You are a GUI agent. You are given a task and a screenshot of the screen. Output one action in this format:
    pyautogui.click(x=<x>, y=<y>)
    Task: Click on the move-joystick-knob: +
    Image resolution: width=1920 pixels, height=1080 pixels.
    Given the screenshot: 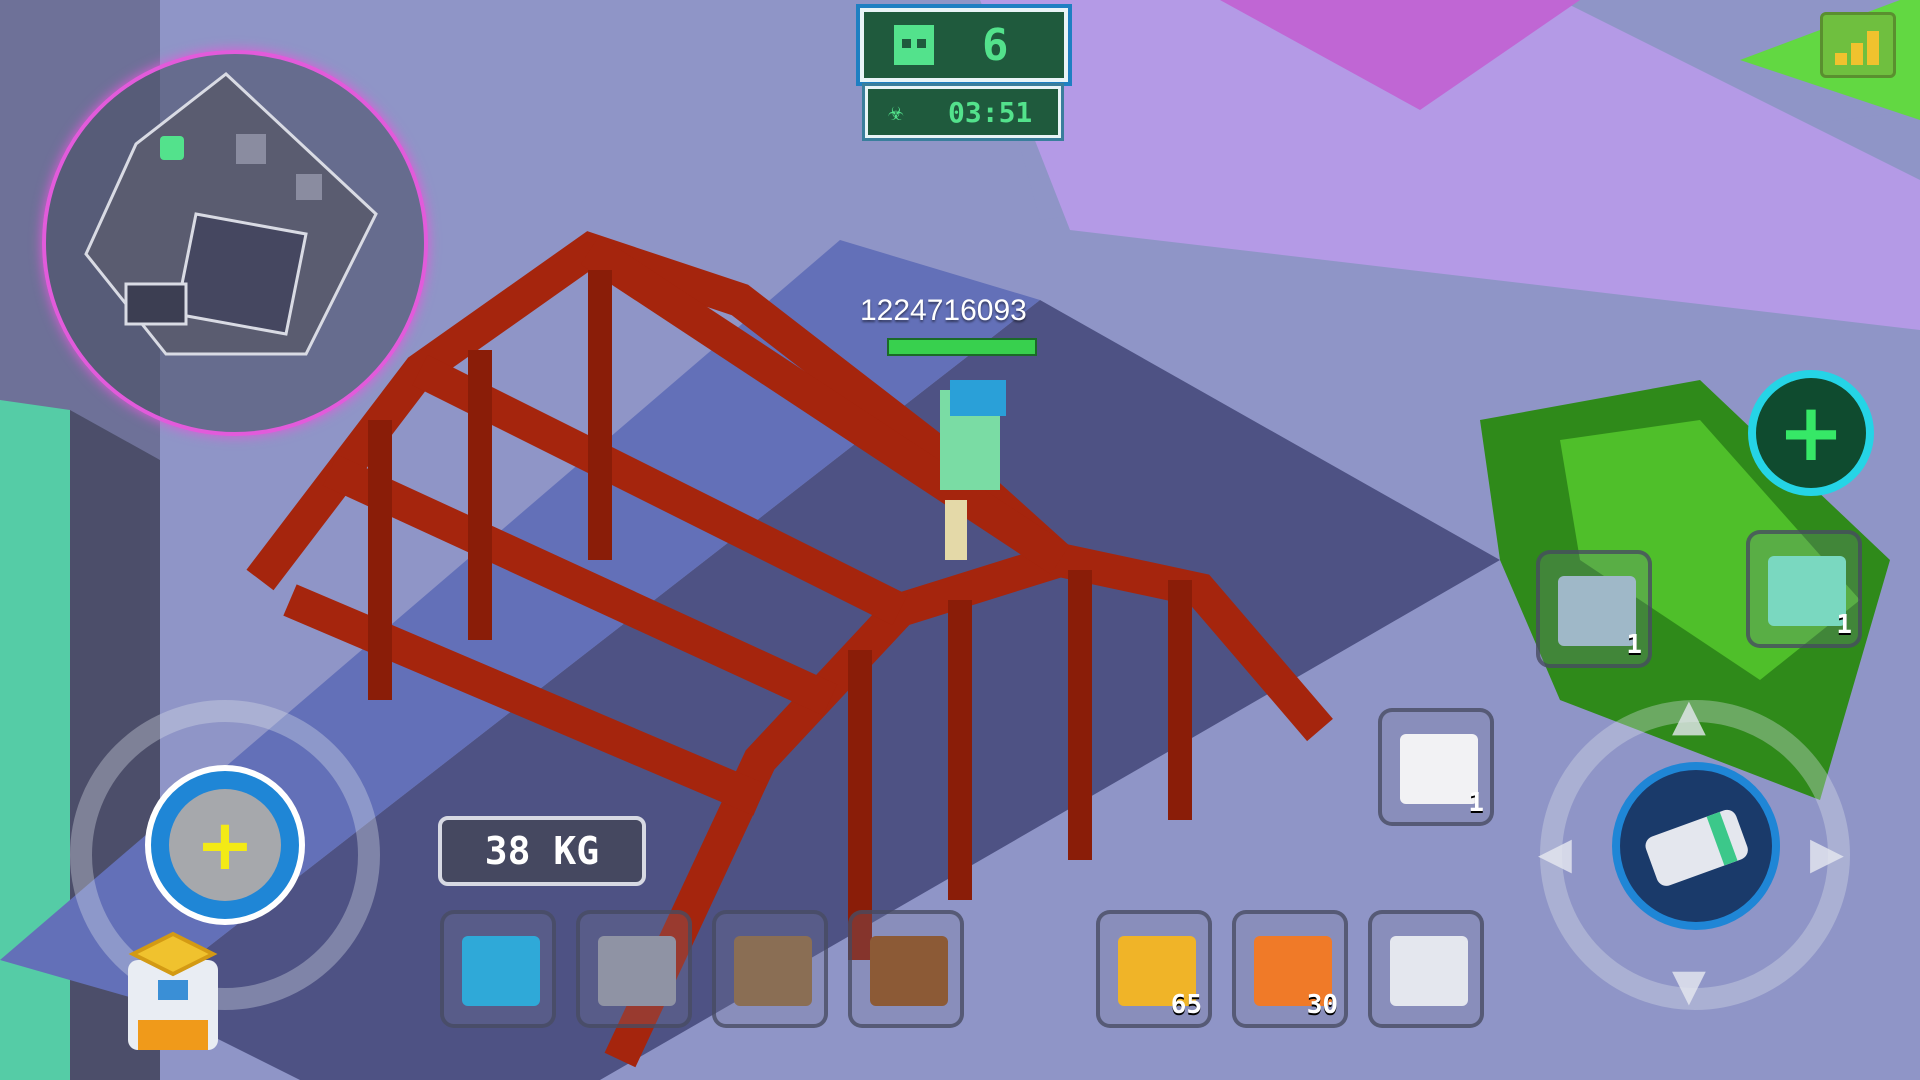 What is the action you would take?
    pyautogui.click(x=225, y=845)
    